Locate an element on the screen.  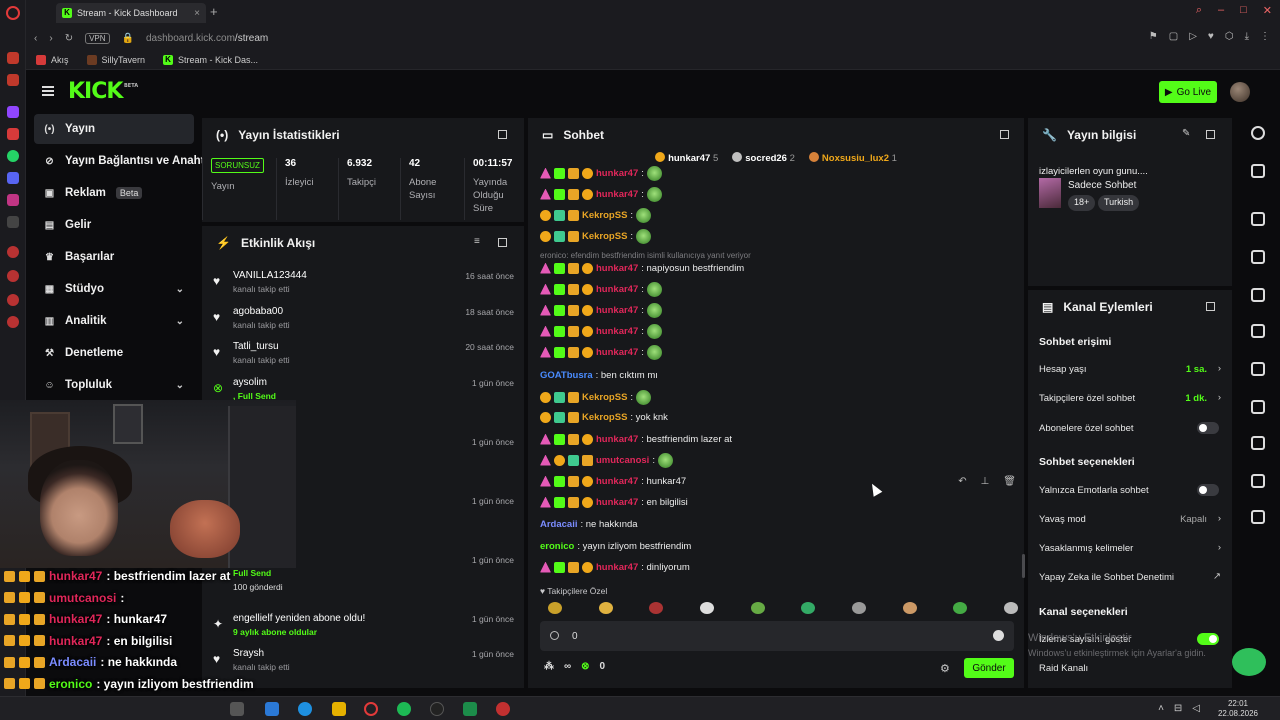
reply-icon: ↶ is located at coordinates (962, 481).